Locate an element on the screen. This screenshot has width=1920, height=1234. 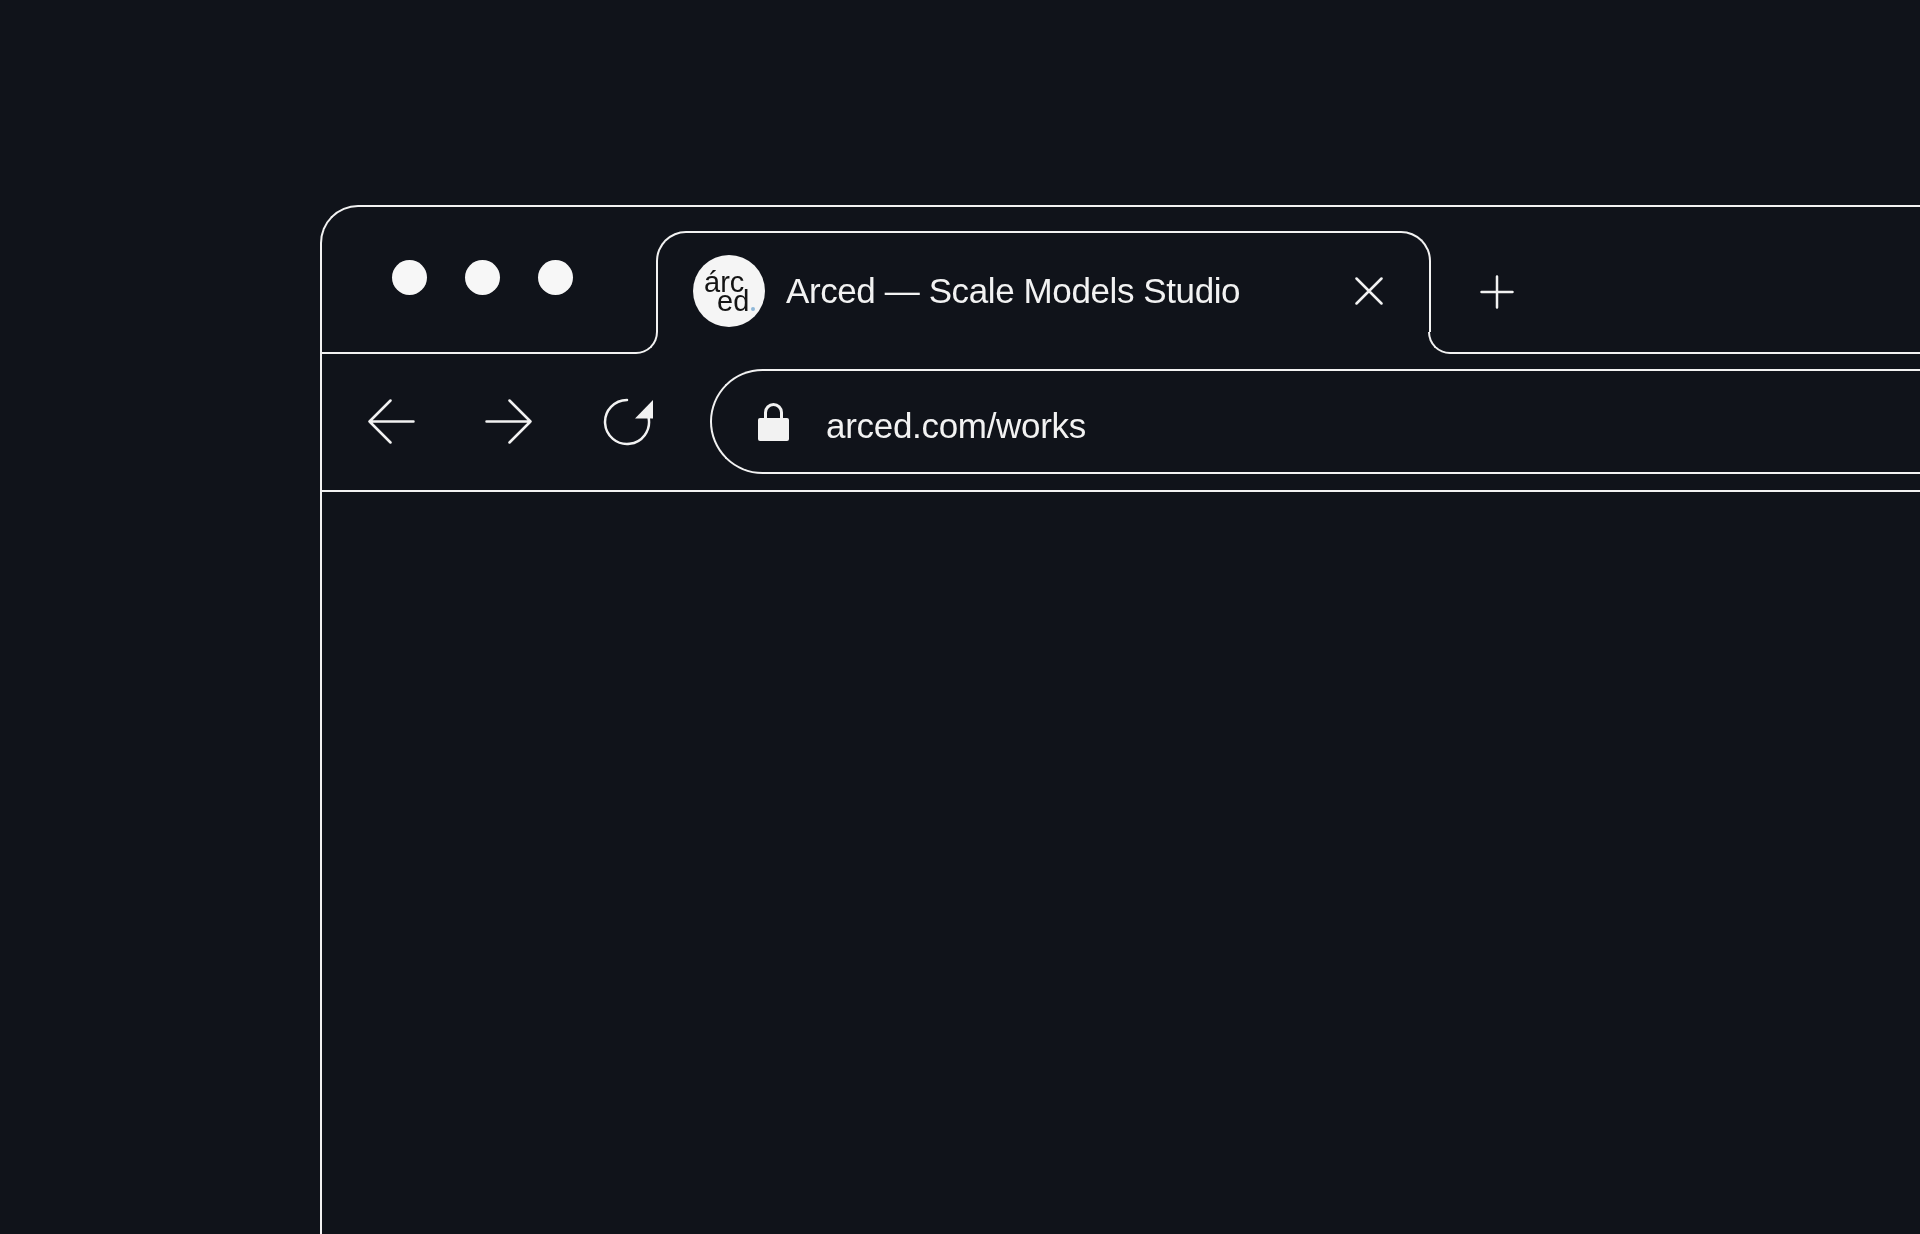
left-arrow-icon is located at coordinates (391, 422).